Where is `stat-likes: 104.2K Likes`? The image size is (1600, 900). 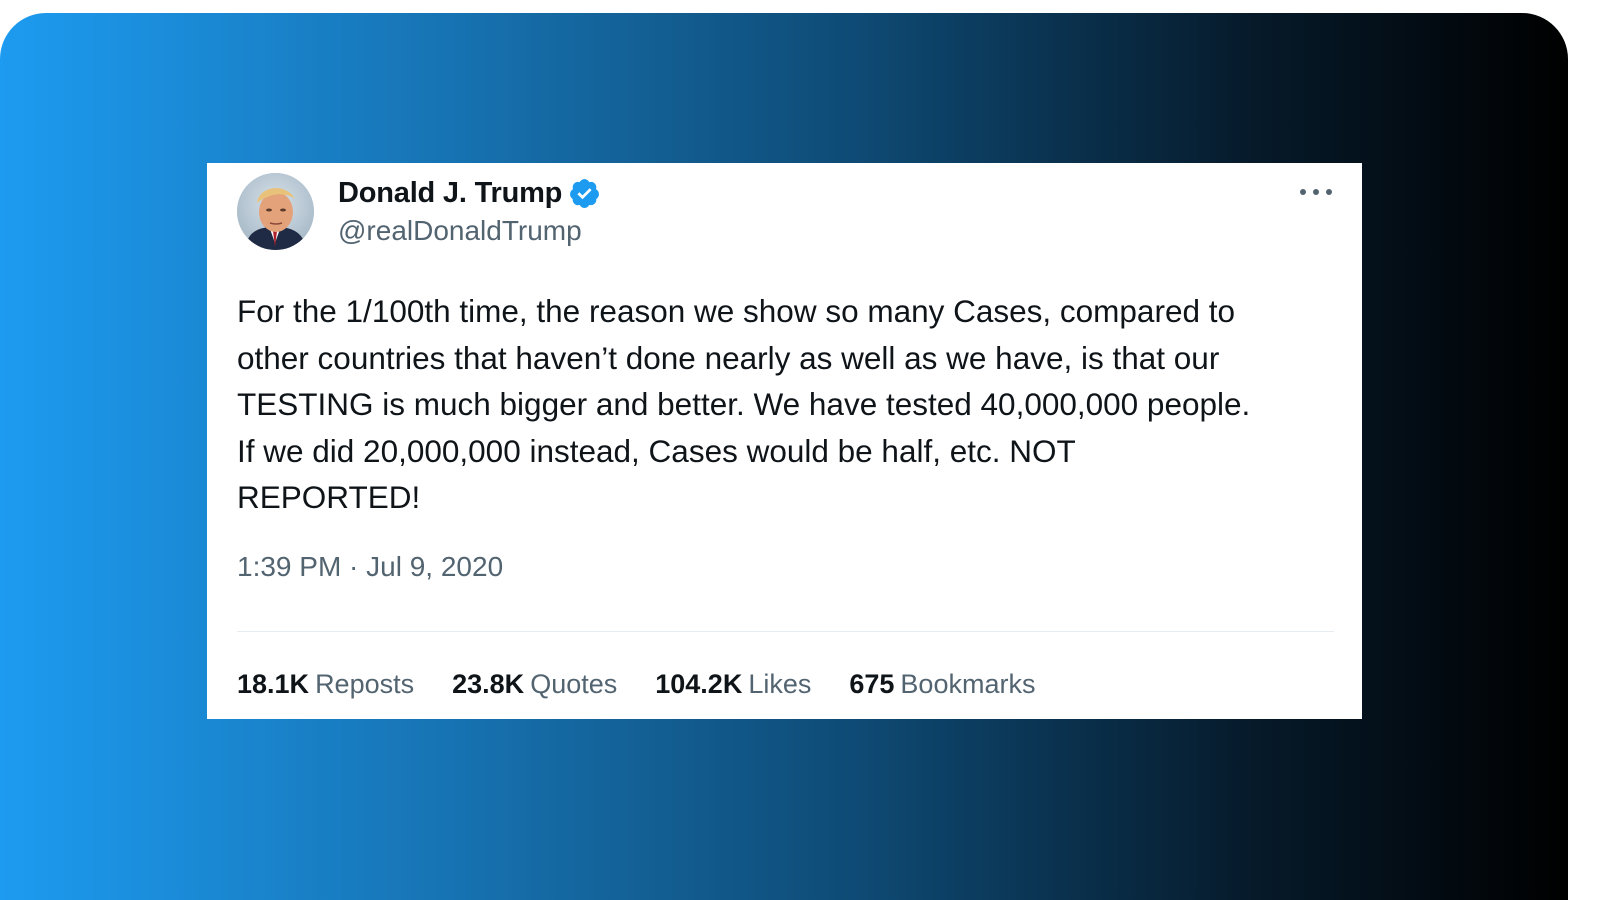
stat-likes: 104.2K Likes is located at coordinates (733, 684).